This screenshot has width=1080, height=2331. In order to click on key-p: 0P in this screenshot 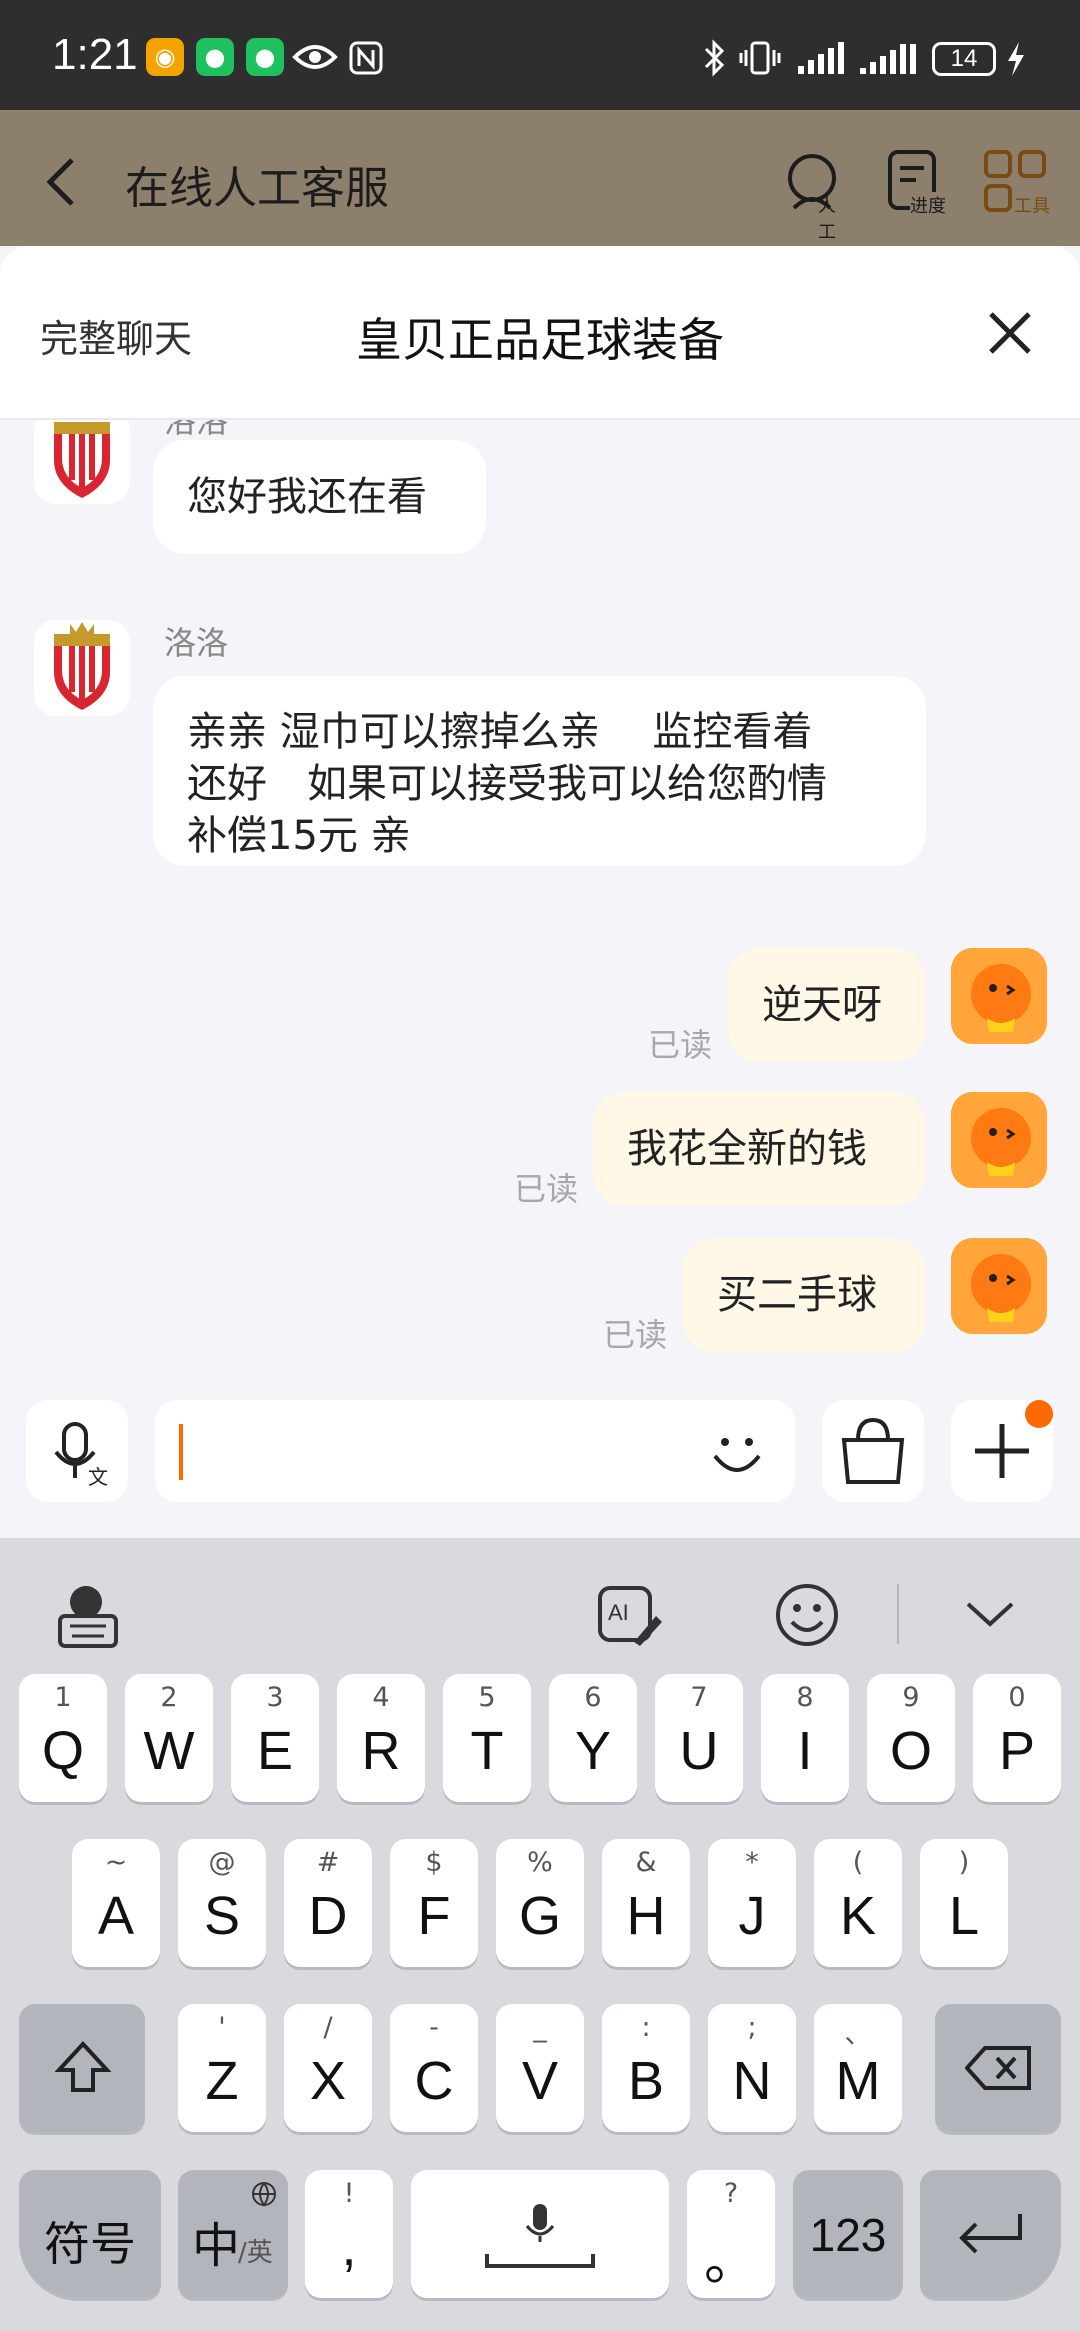, I will do `click(1017, 1738)`.